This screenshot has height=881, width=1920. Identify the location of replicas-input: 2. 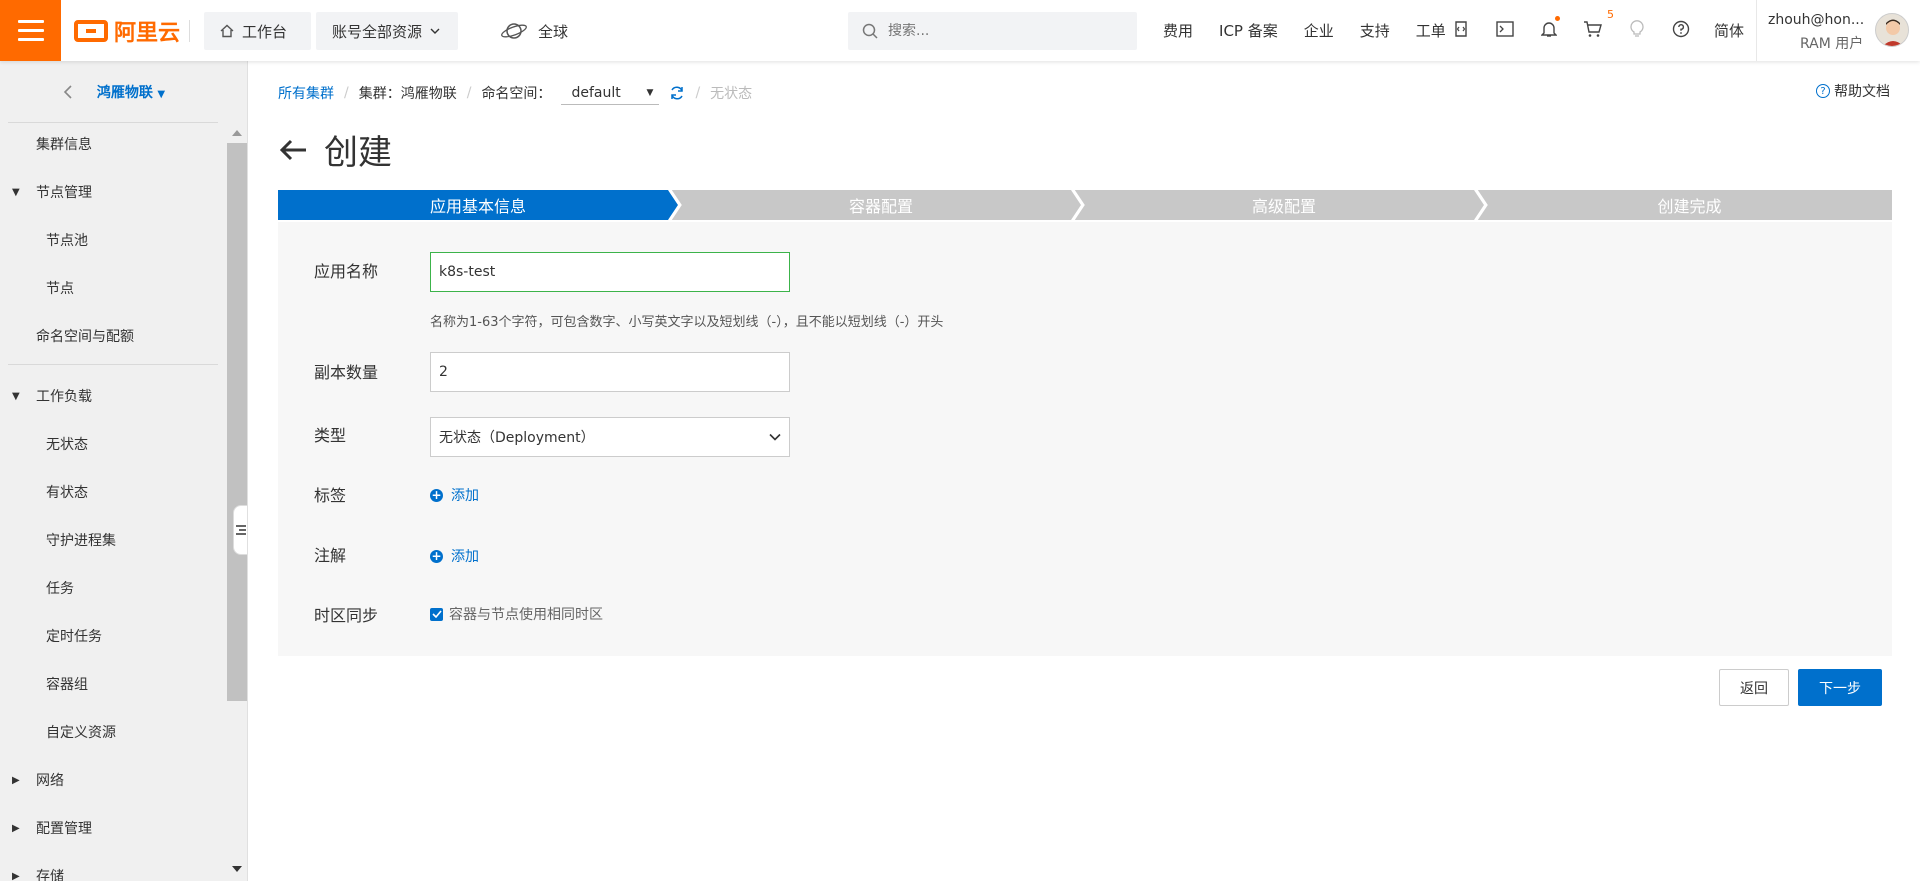
(610, 372).